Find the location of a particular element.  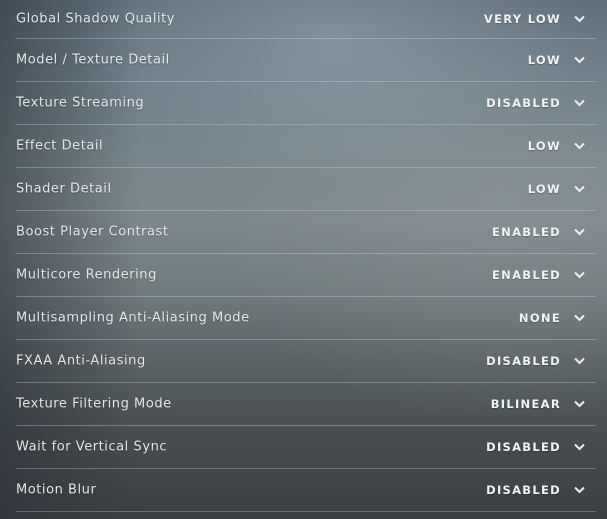

setting-value: NONE is located at coordinates (539, 317).